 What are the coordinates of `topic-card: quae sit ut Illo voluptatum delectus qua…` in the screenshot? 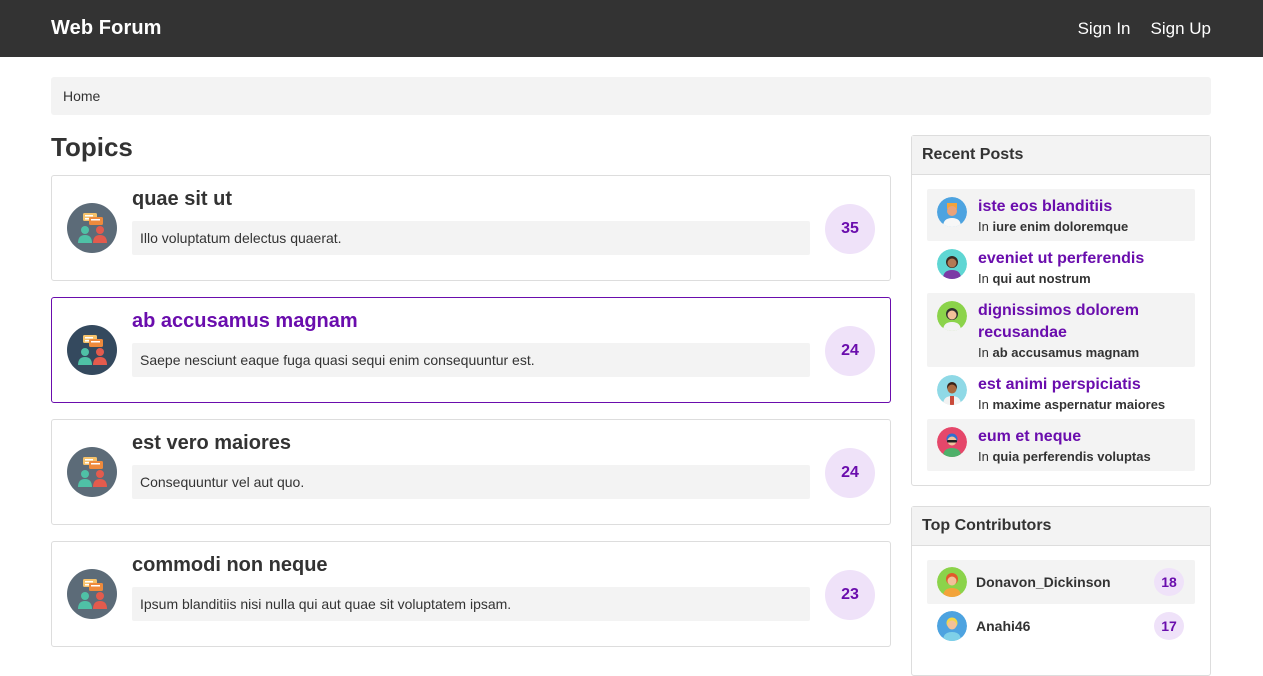 It's located at (471, 228).